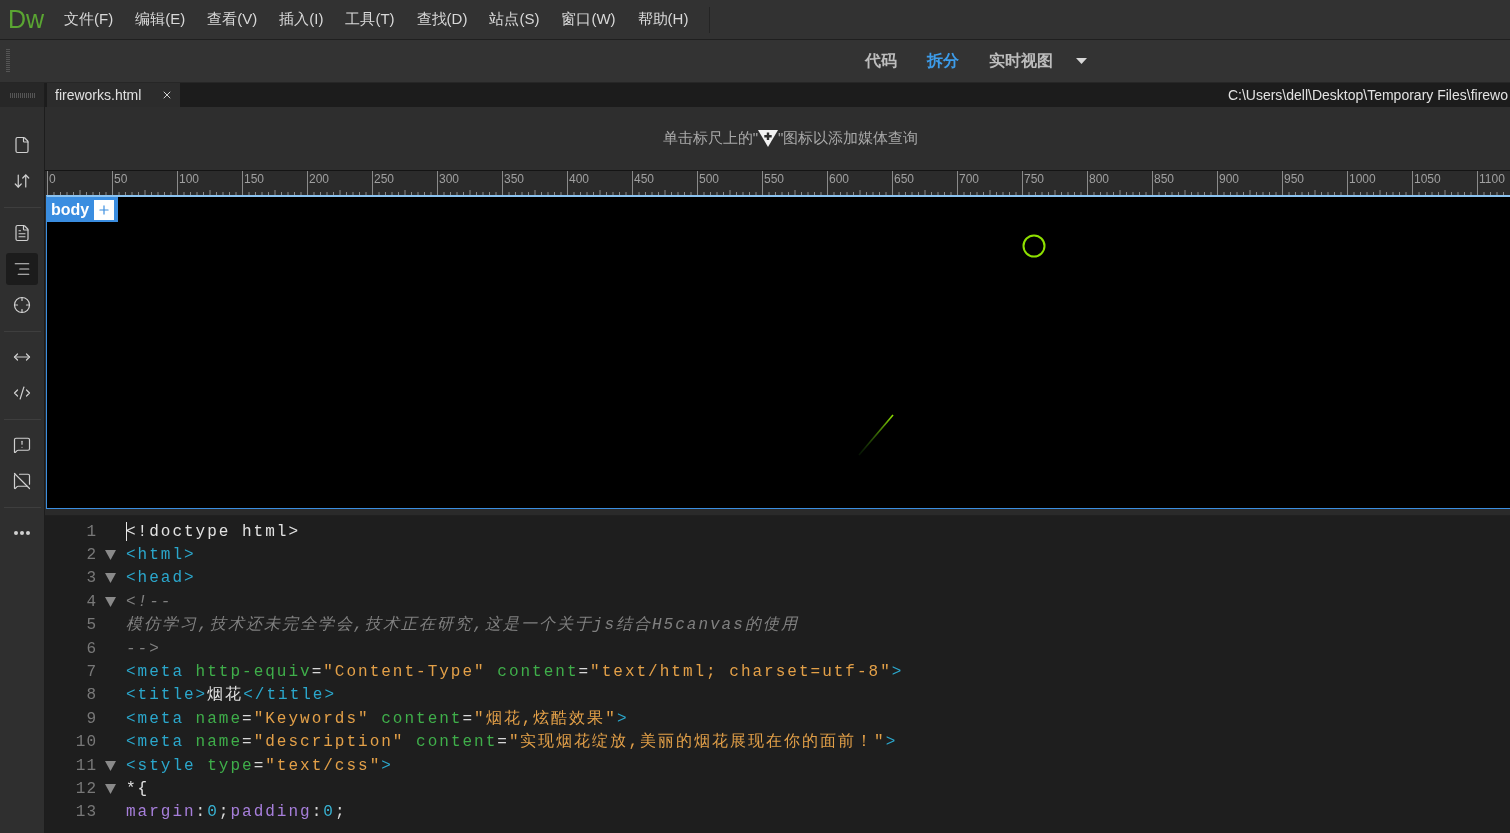 The image size is (1510, 833). I want to click on code-line: <!--, so click(149, 601).